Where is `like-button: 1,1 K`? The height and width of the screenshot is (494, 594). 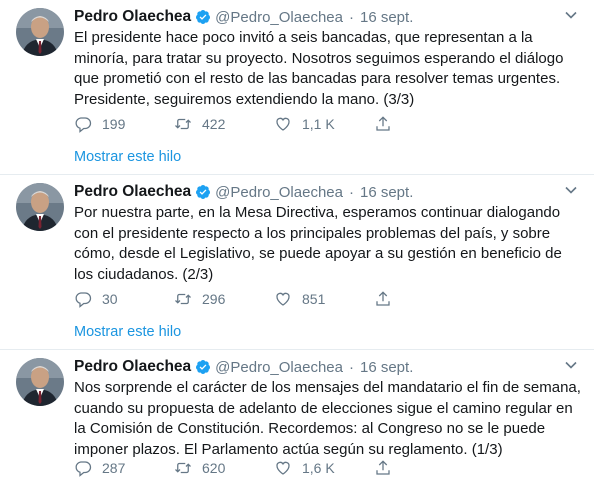 like-button: 1,1 K is located at coordinates (324, 124).